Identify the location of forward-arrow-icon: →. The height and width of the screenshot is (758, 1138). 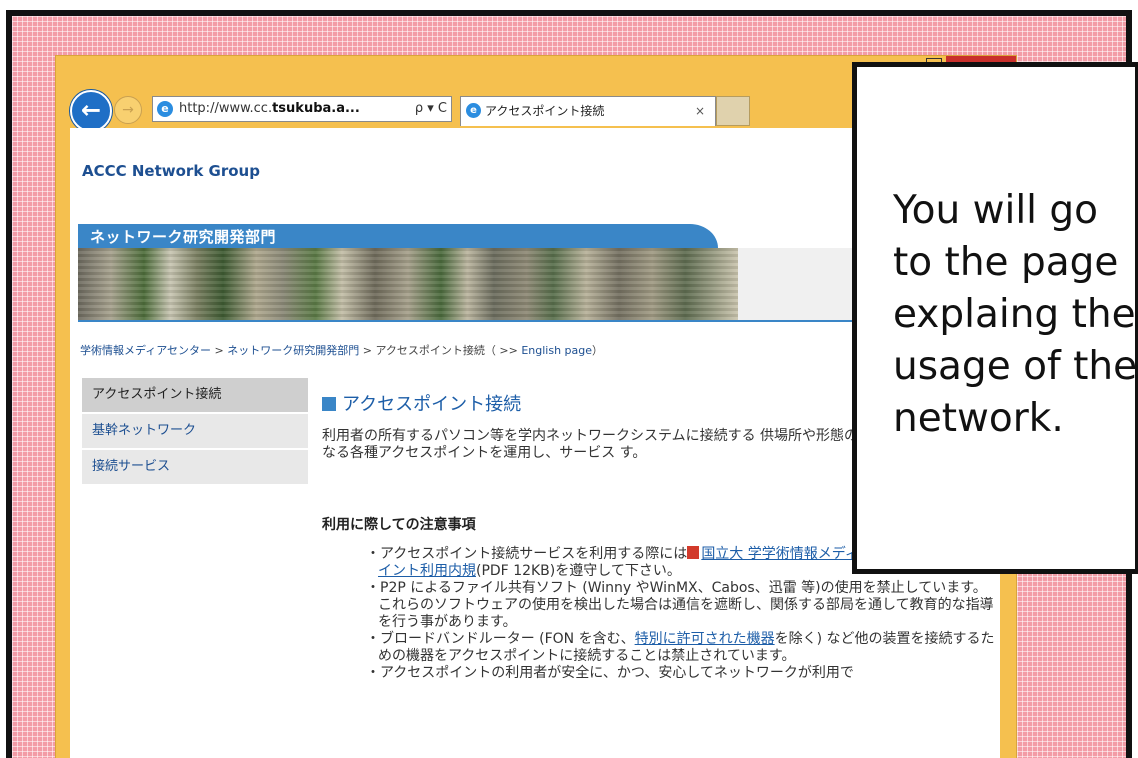
(128, 110).